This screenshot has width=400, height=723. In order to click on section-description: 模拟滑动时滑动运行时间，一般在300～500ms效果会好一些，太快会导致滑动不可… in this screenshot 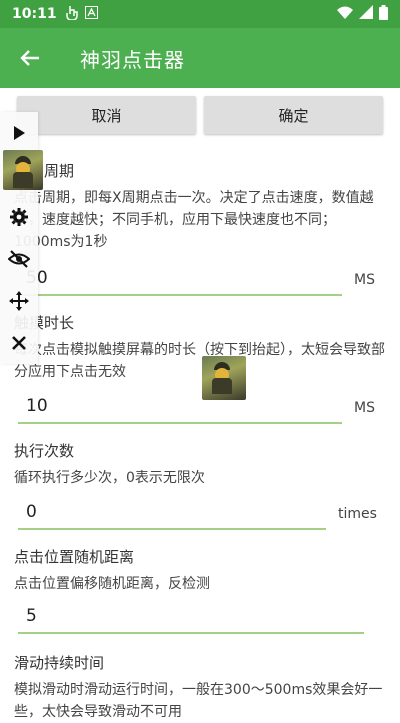, I will do `click(198, 701)`.